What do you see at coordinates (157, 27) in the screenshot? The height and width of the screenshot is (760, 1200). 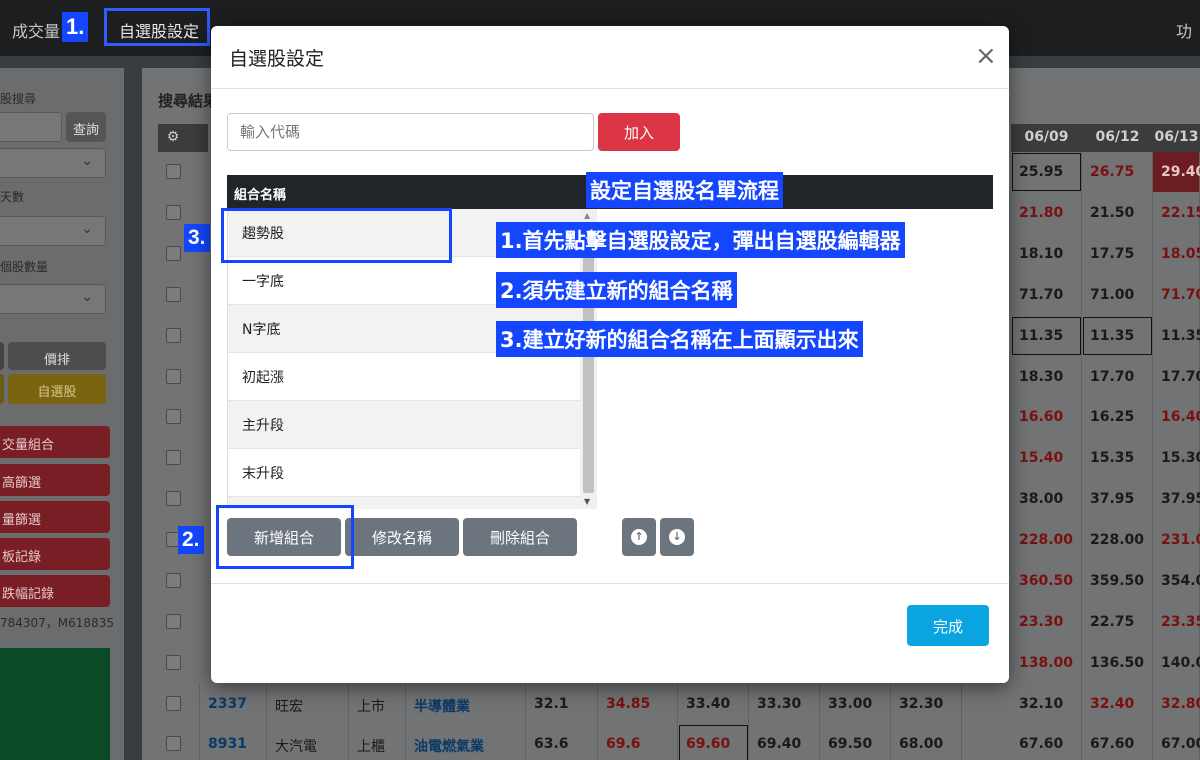 I see `nav-item-watchlist-settings: 自選股設定` at bounding box center [157, 27].